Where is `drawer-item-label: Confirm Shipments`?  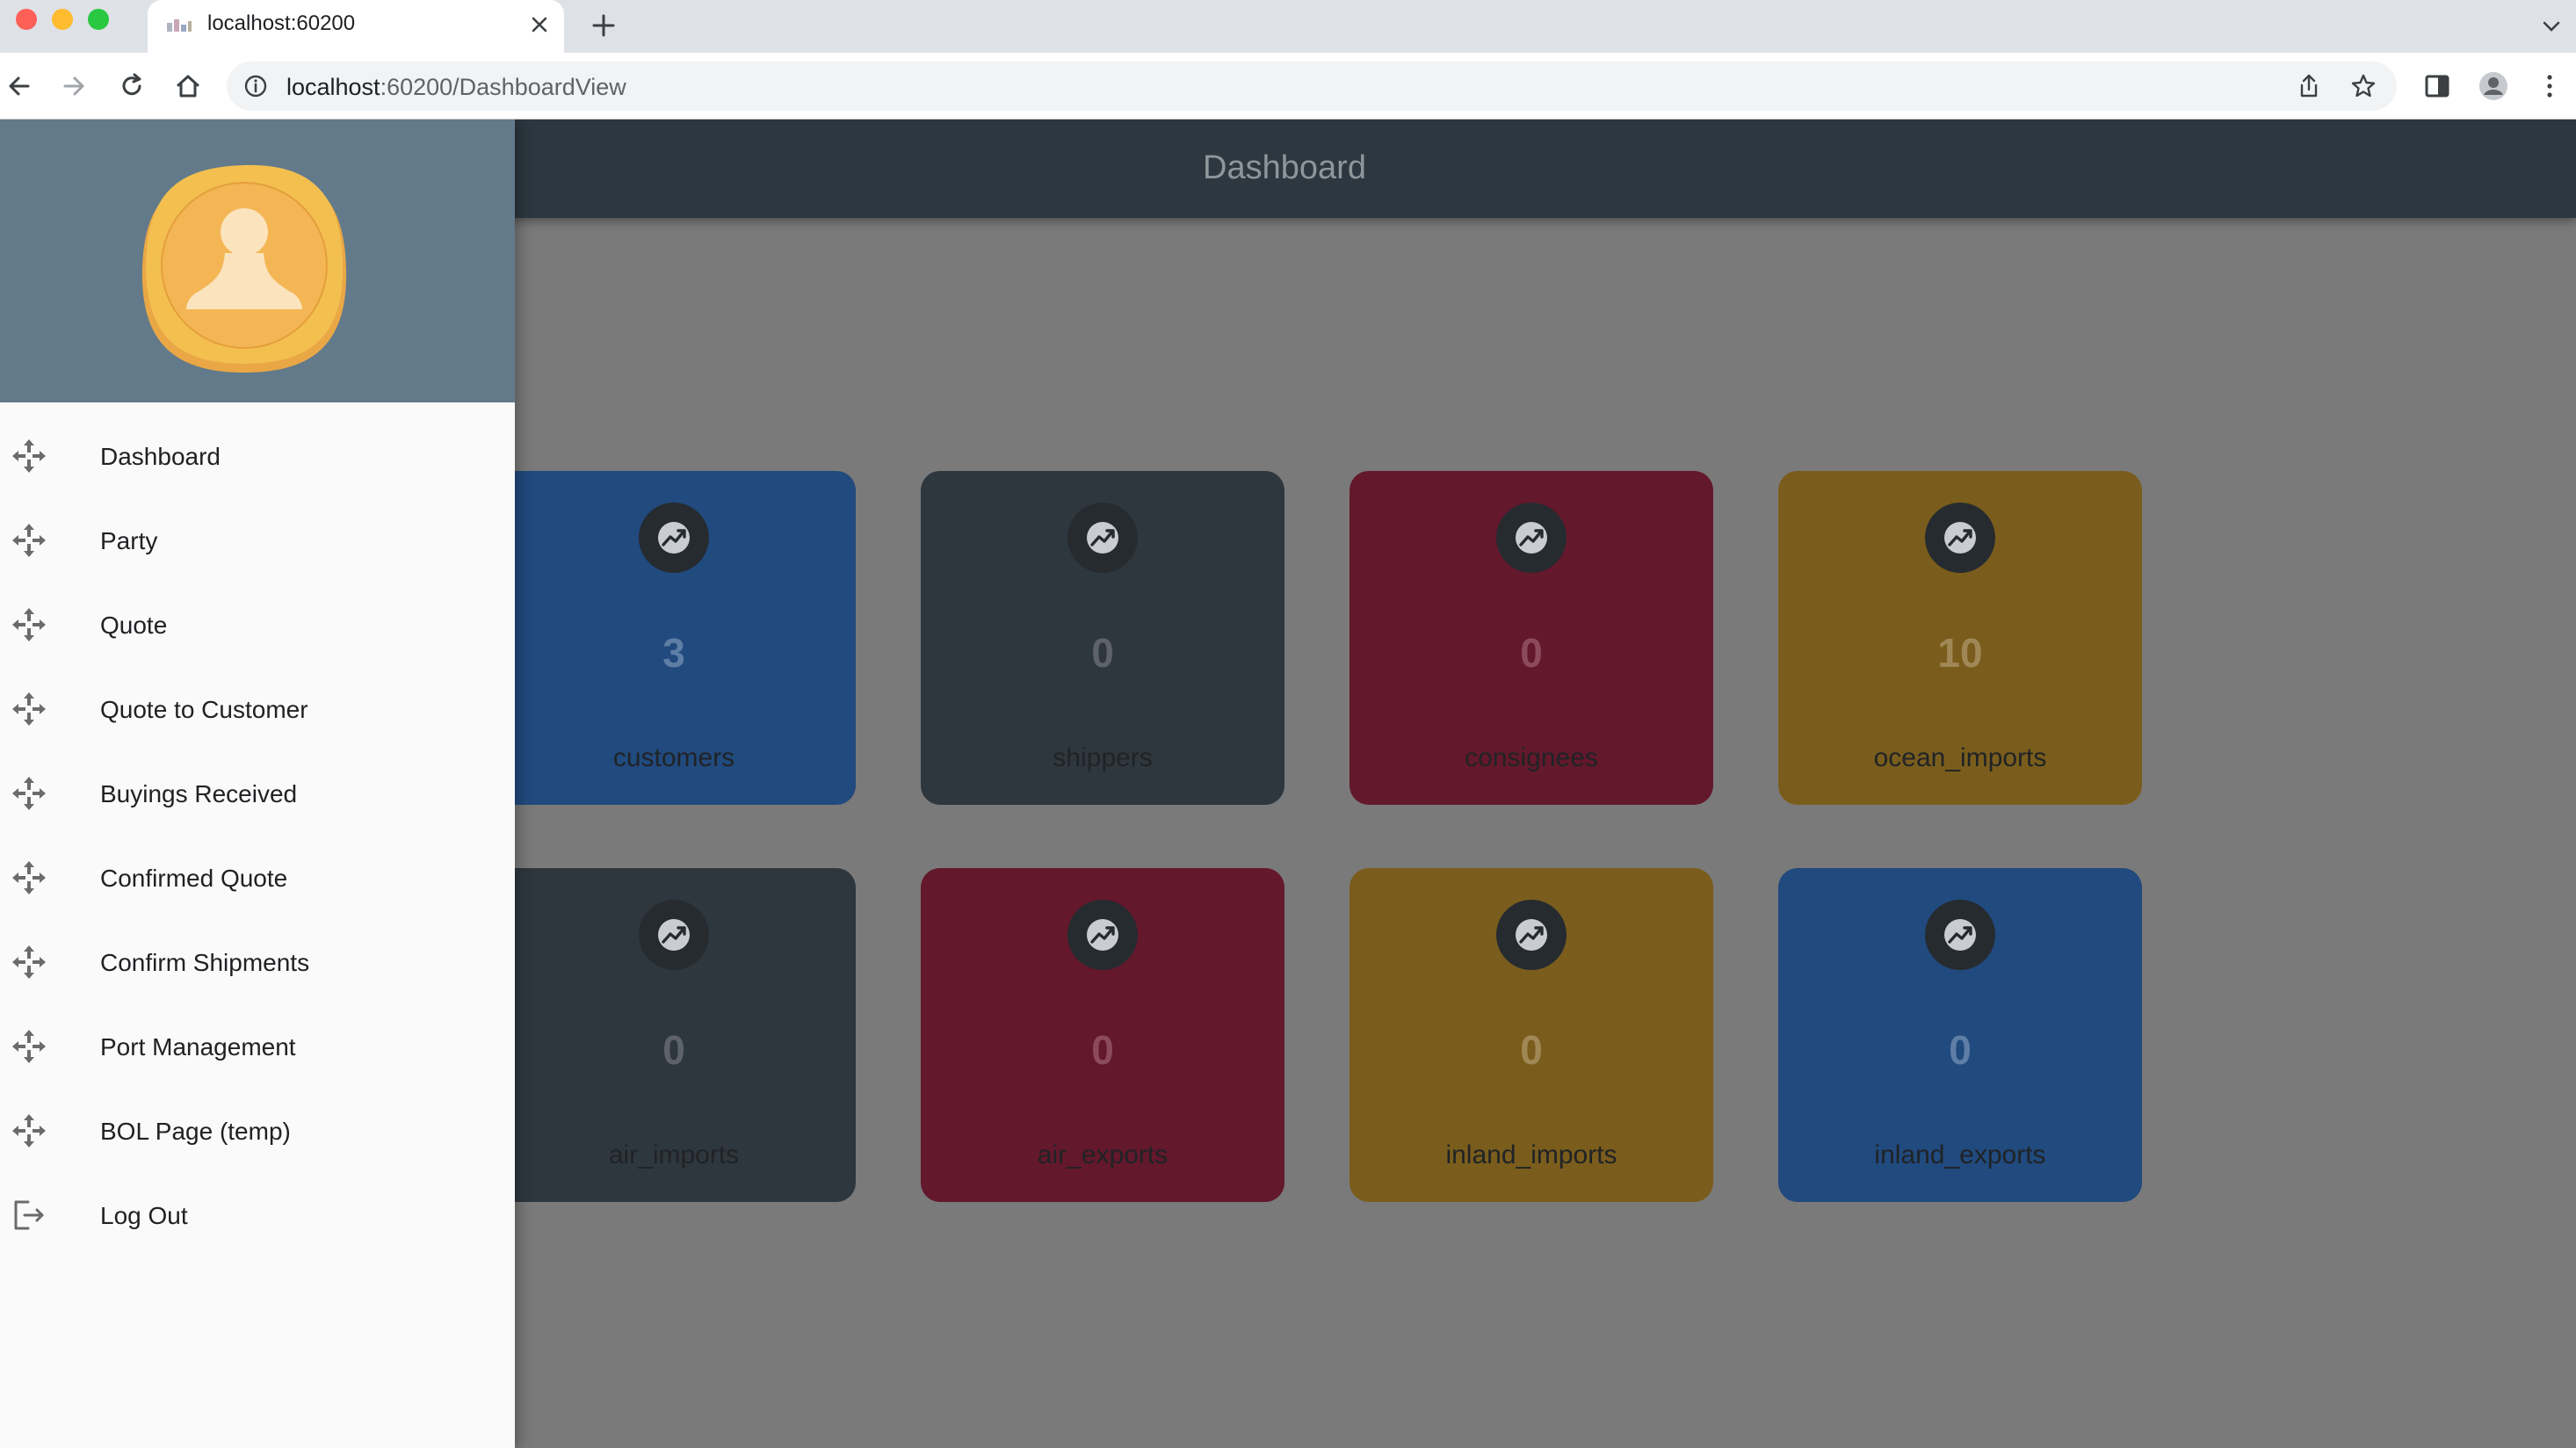 drawer-item-label: Confirm Shipments is located at coordinates (205, 963).